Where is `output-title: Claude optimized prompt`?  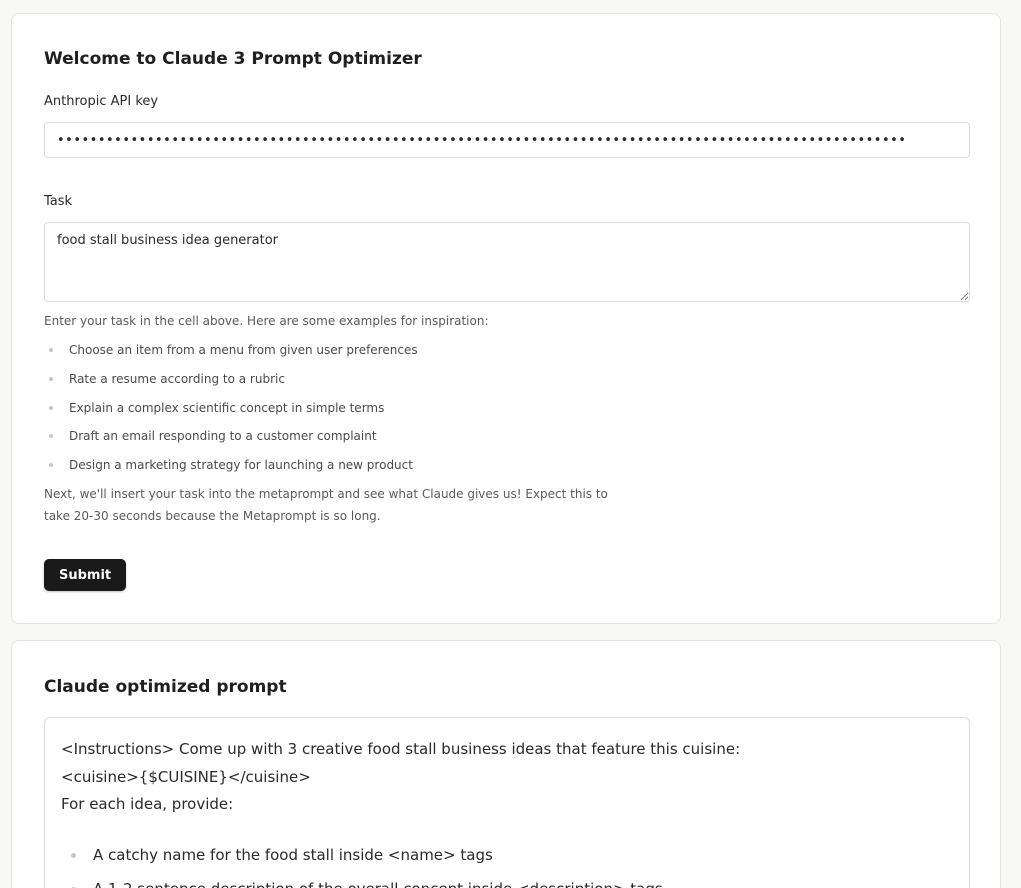 output-title: Claude optimized prompt is located at coordinates (165, 687).